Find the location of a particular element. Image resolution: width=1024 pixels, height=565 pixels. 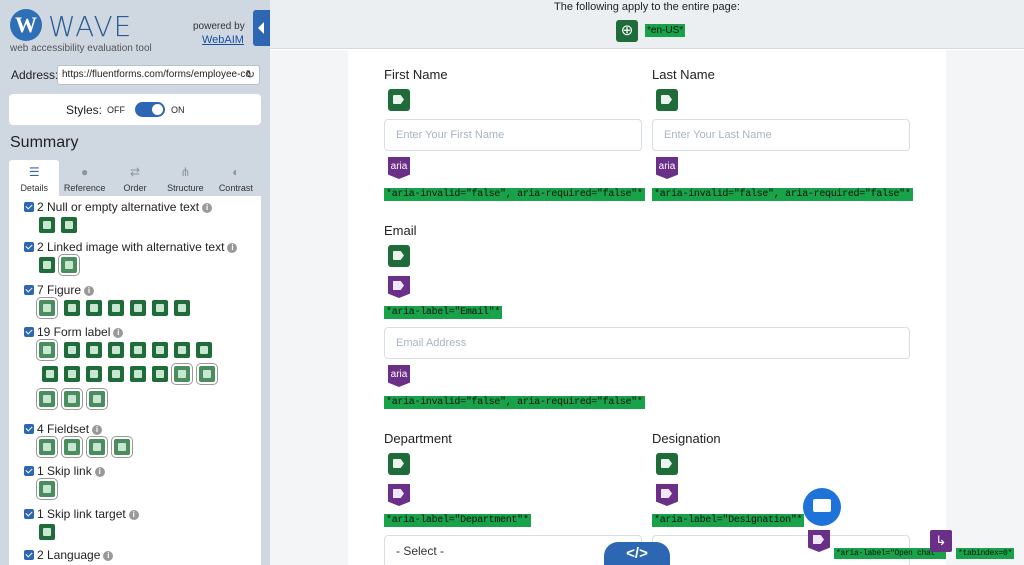

last-name-input: Enter Your Last Name is located at coordinates (781, 135).